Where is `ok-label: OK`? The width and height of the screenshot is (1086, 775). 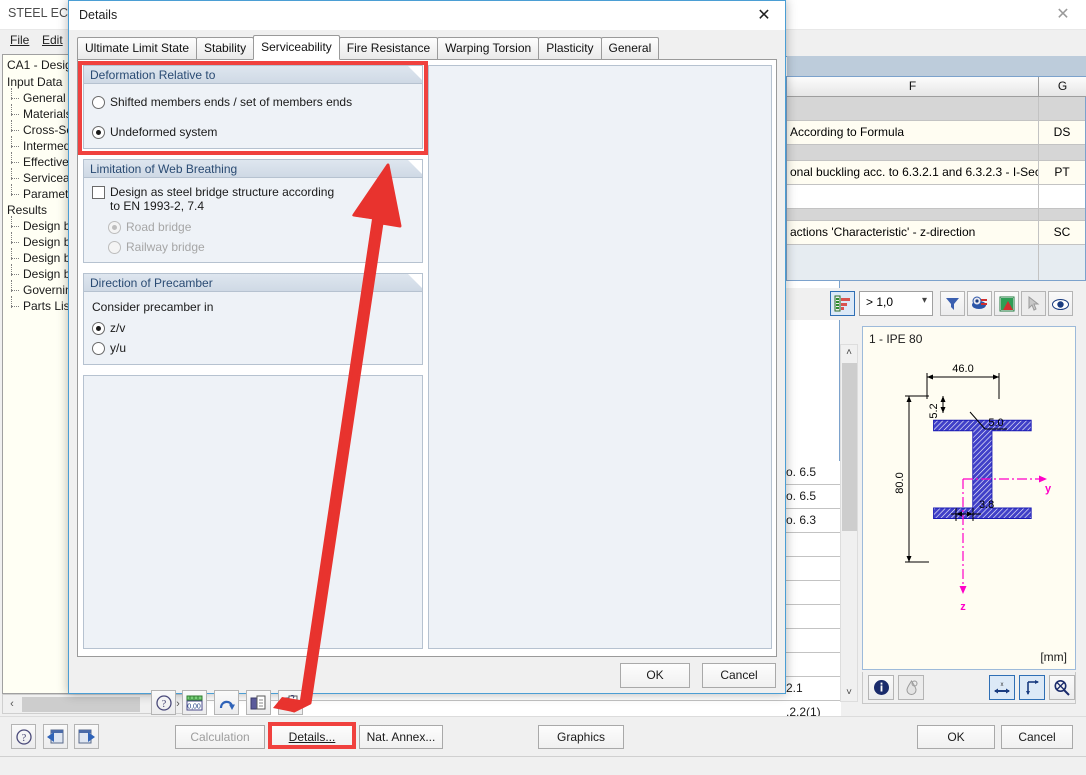 ok-label: OK is located at coordinates (655, 675).